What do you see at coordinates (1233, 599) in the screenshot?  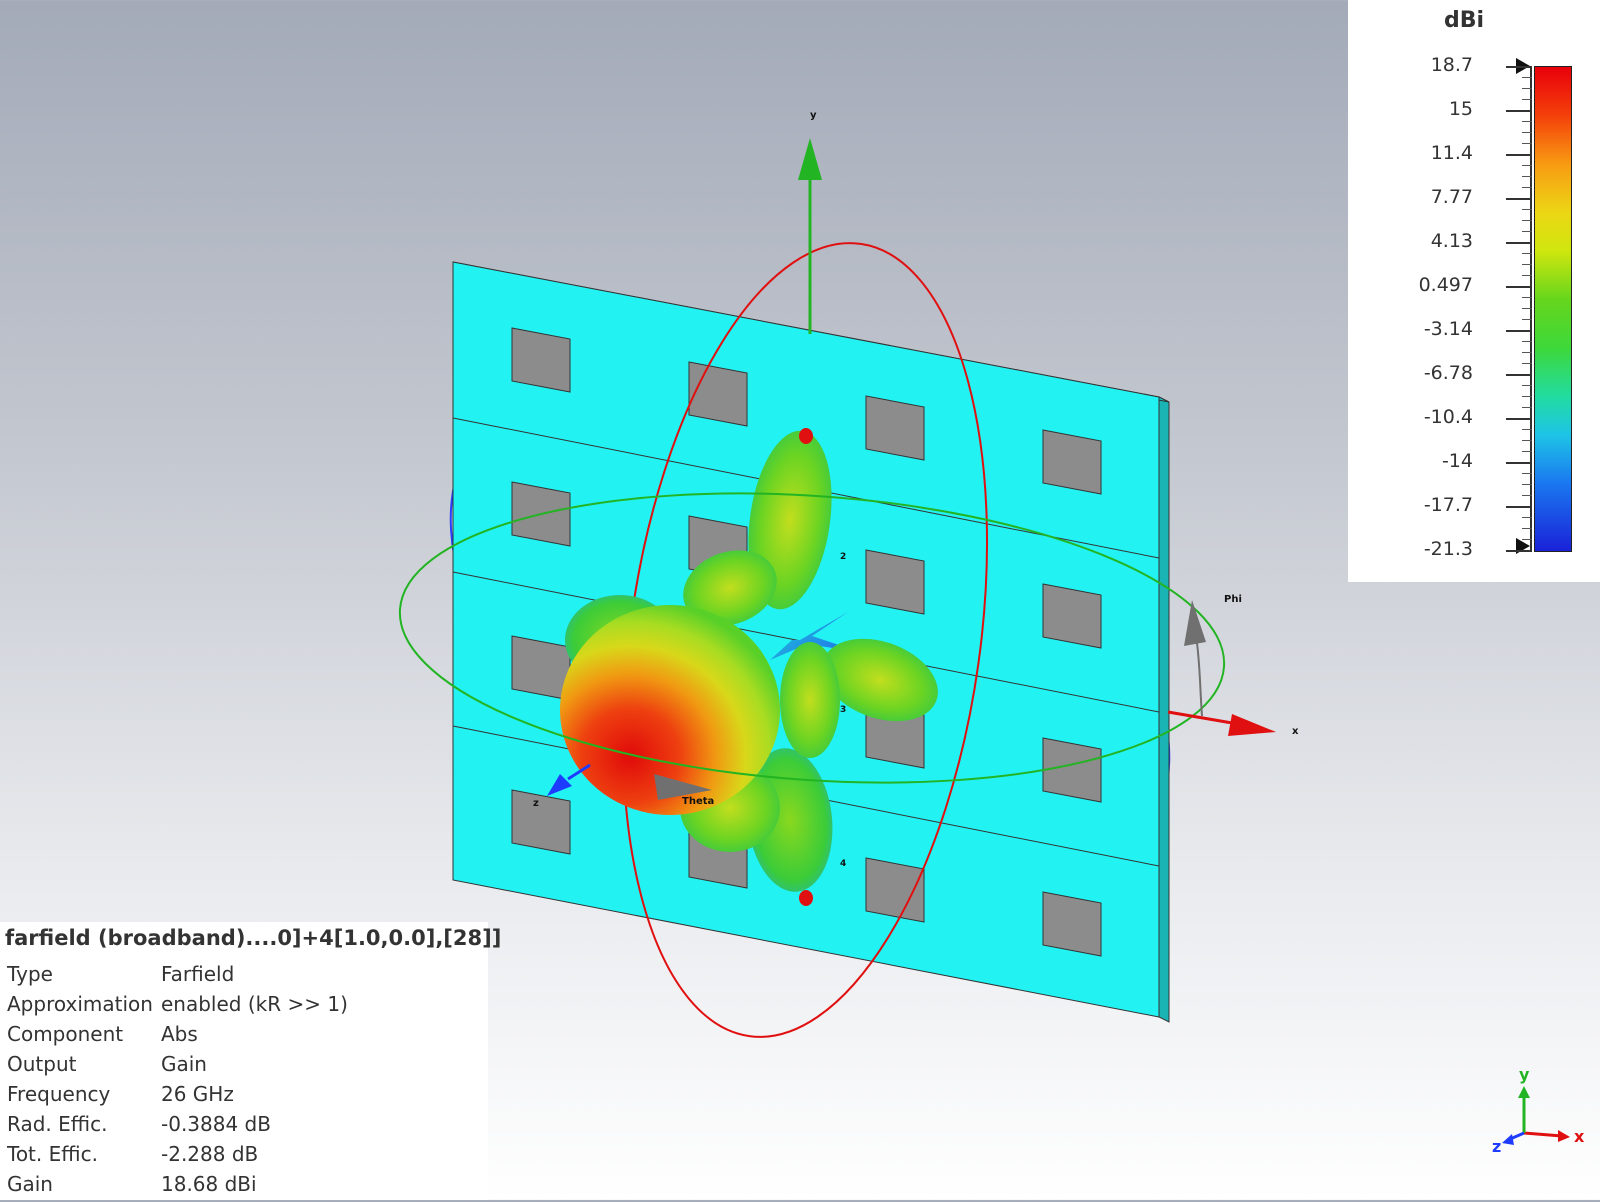 I see `phi-label: Phi` at bounding box center [1233, 599].